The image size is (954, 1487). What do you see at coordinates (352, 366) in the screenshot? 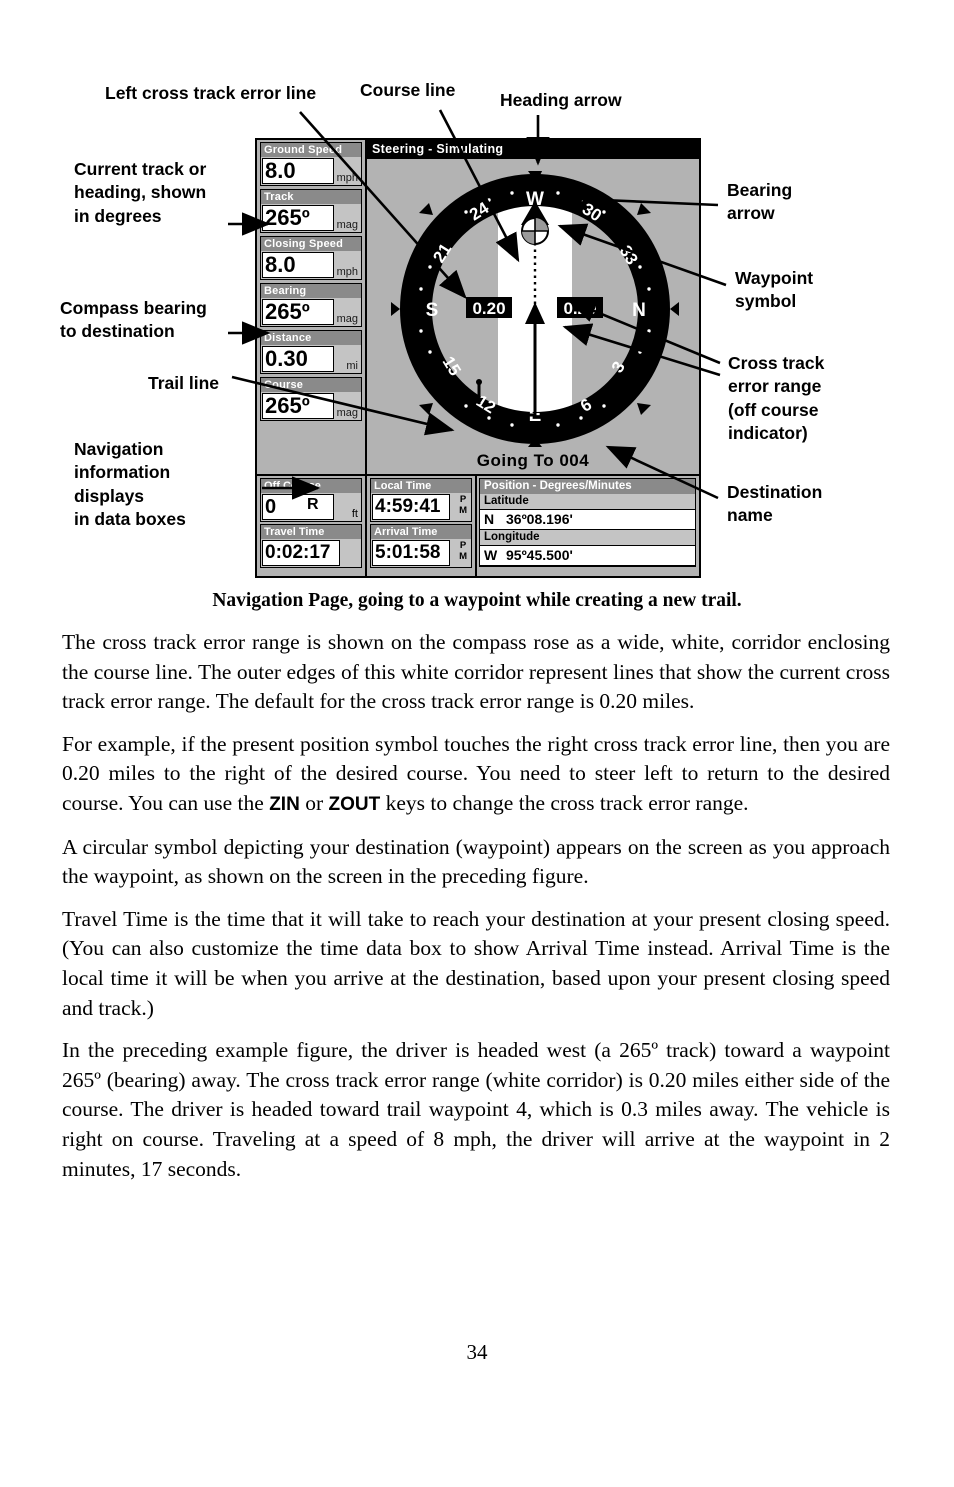
I see `data-box-unit: mi` at bounding box center [352, 366].